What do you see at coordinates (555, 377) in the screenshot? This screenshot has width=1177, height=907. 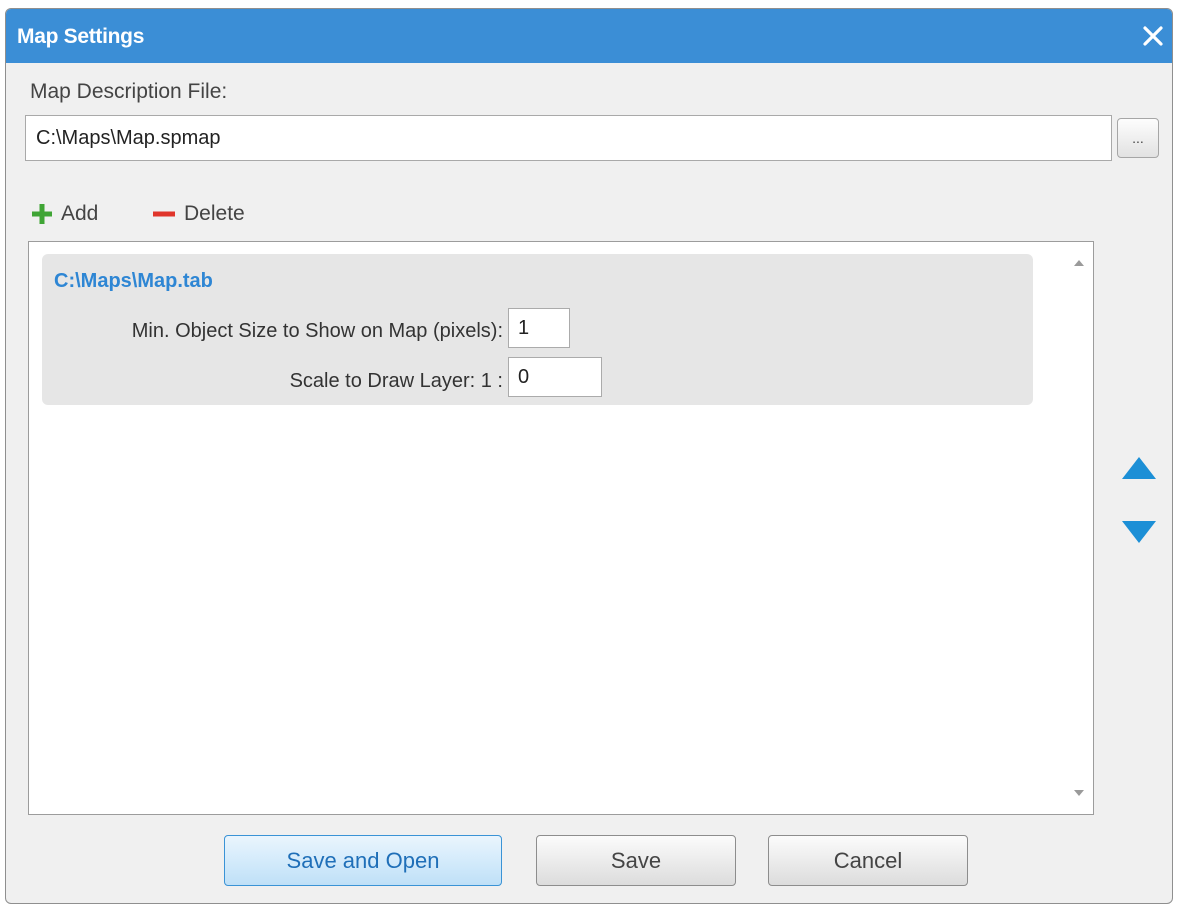 I see `scale-input` at bounding box center [555, 377].